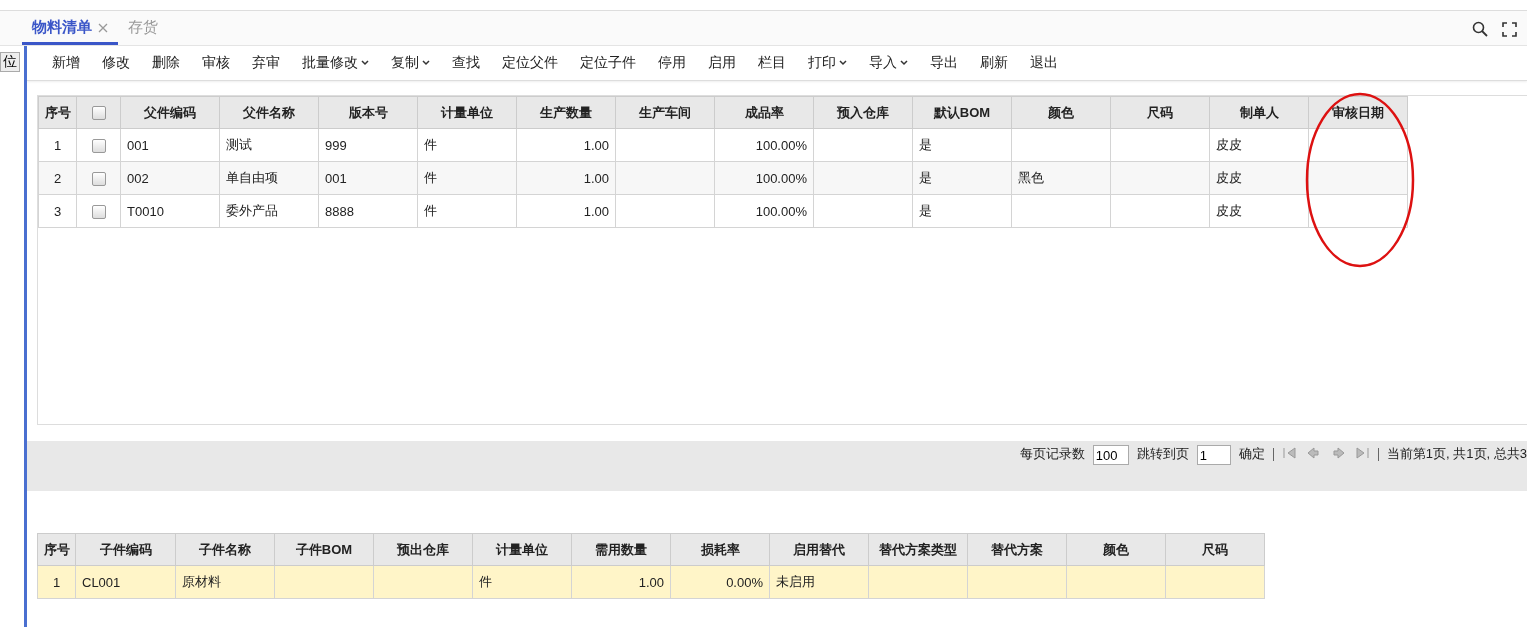 The width and height of the screenshot is (1527, 627). I want to click on column-header: 生产车间, so click(665, 112).